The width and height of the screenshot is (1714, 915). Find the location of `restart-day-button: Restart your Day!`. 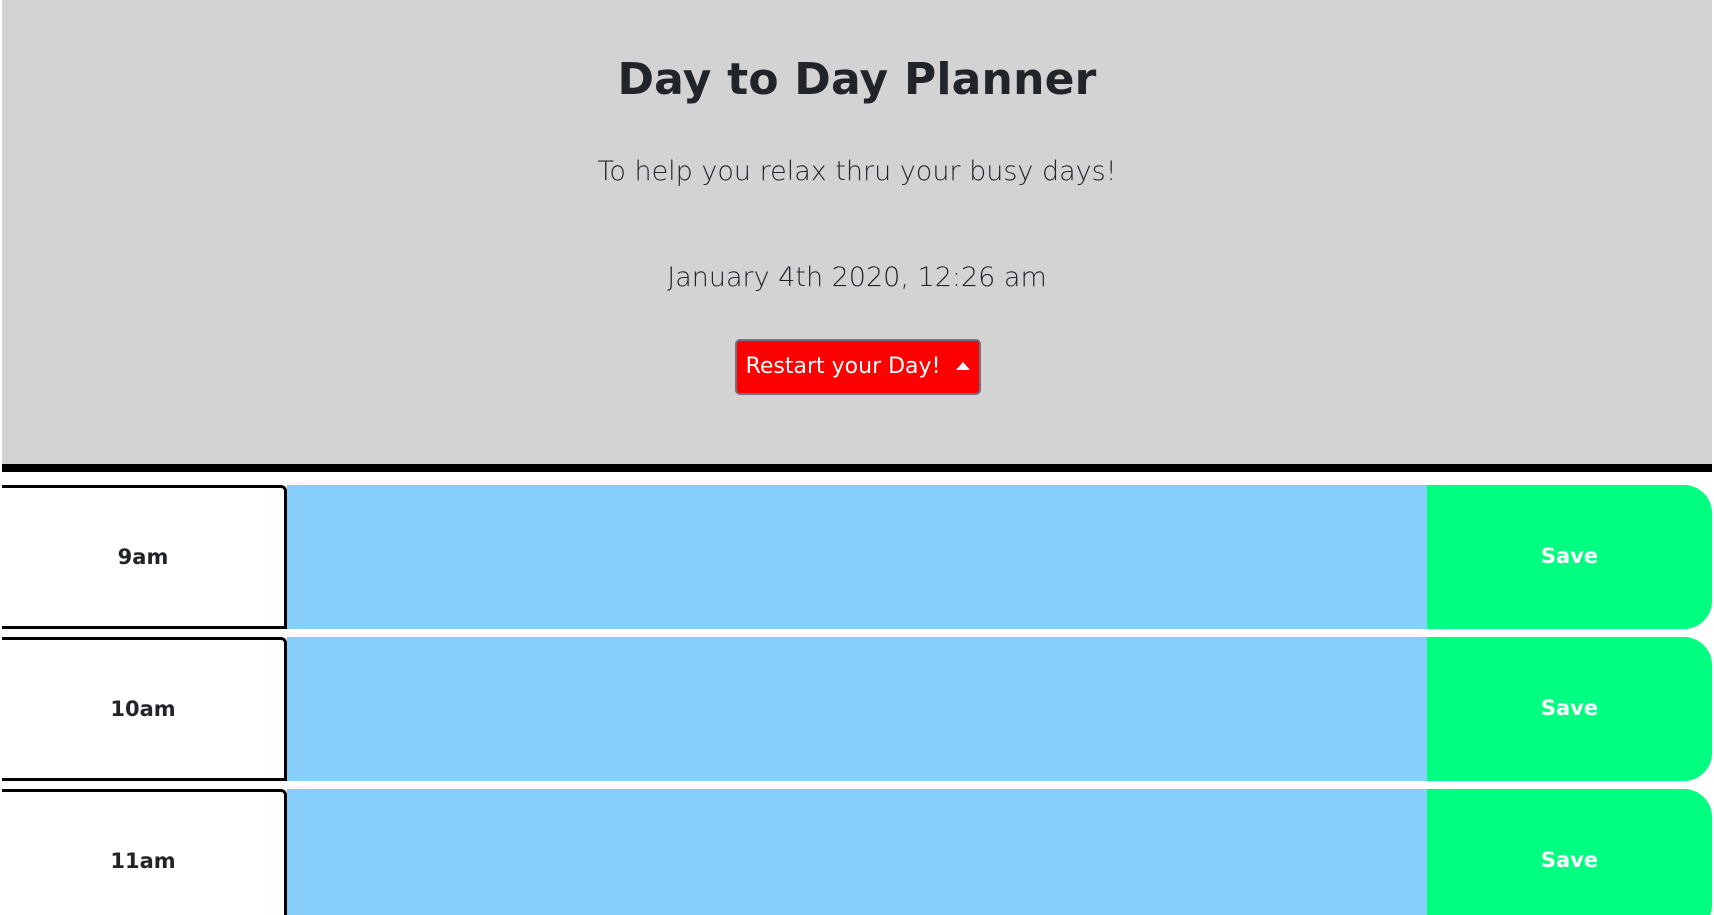

restart-day-button: Restart your Day! is located at coordinates (858, 367).